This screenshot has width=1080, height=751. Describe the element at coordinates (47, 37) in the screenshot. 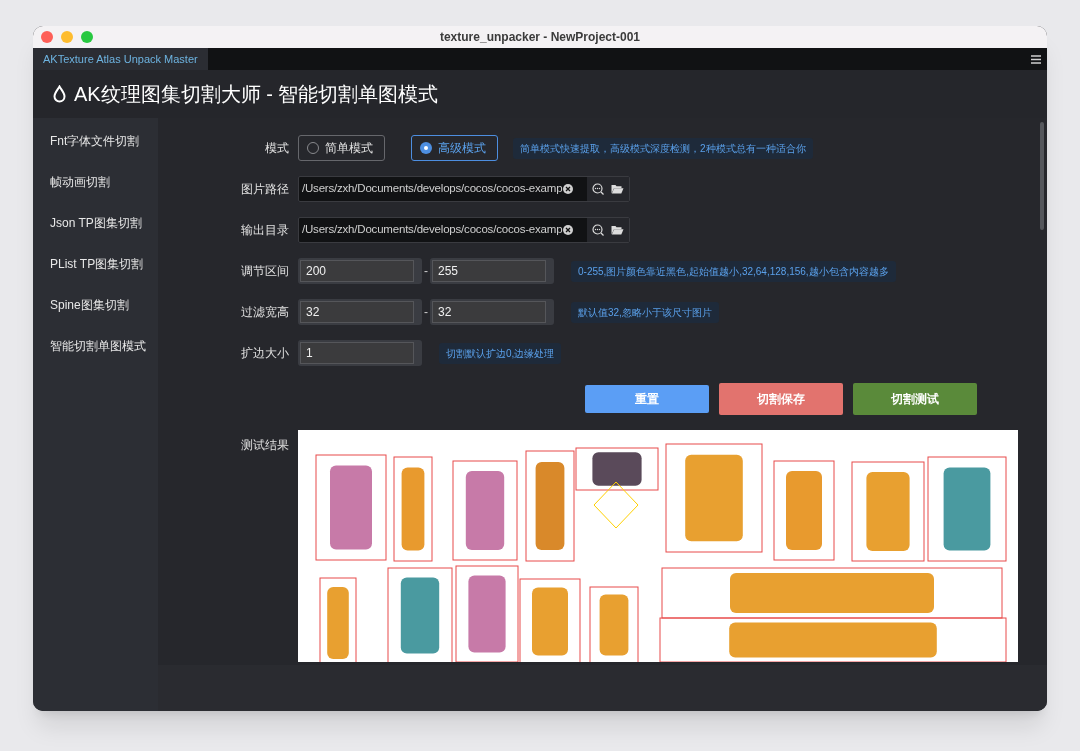

I see `close-button` at that location.